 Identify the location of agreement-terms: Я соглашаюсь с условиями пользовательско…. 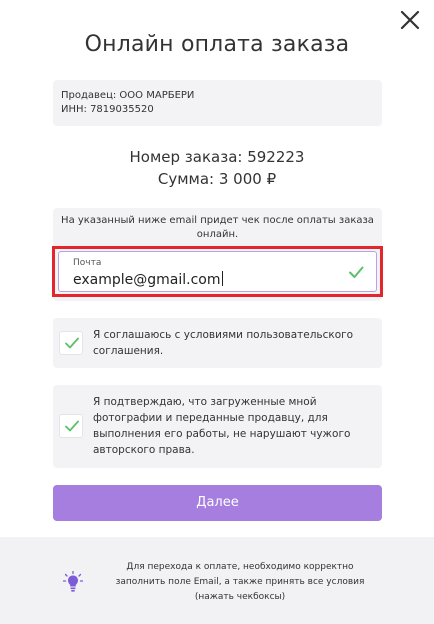
(217, 343).